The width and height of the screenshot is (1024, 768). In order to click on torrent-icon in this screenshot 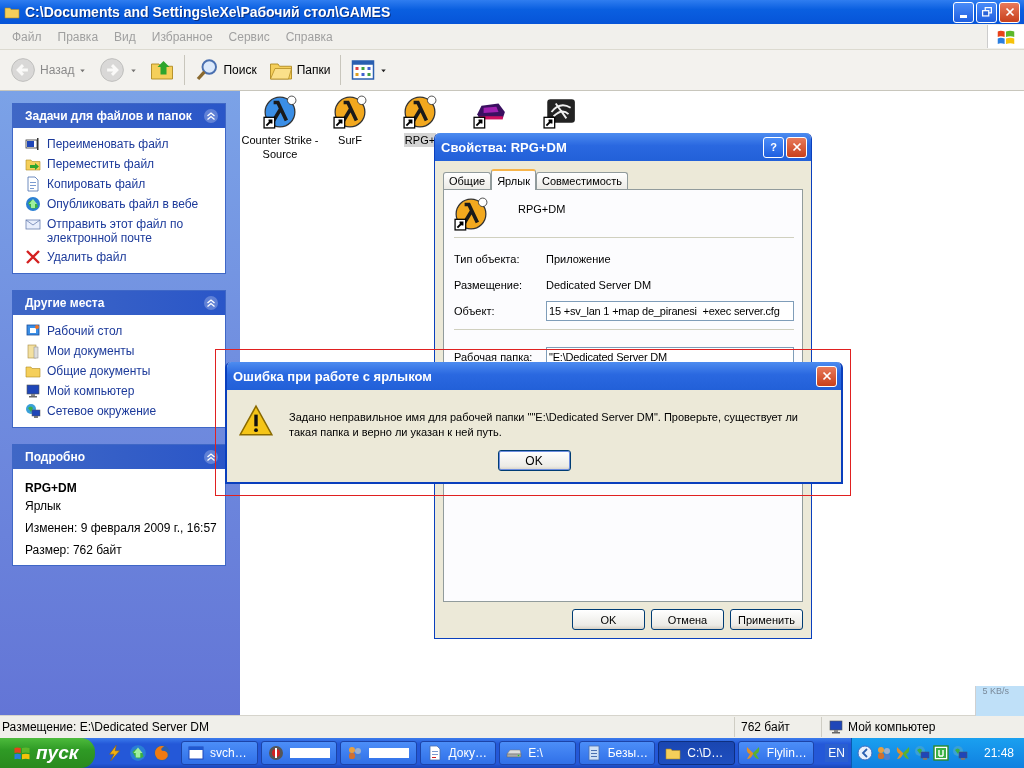, I will do `click(941, 753)`.